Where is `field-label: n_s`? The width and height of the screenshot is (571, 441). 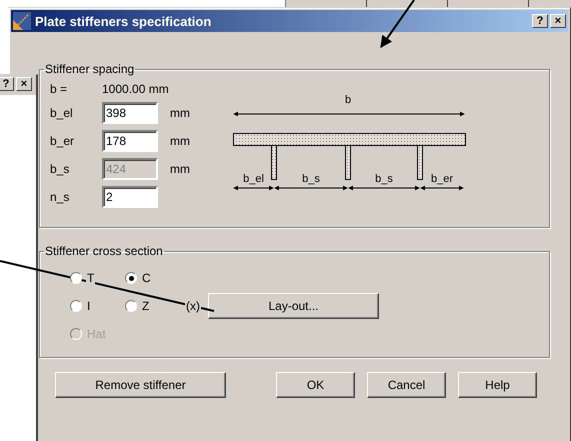 field-label: n_s is located at coordinates (60, 197).